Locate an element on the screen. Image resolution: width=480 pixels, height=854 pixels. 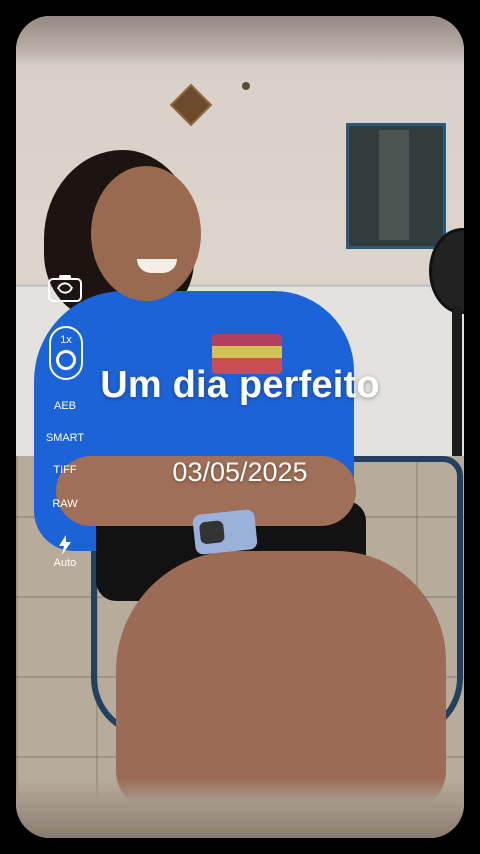
zoom-level-label: 1x is located at coordinates (66, 340).